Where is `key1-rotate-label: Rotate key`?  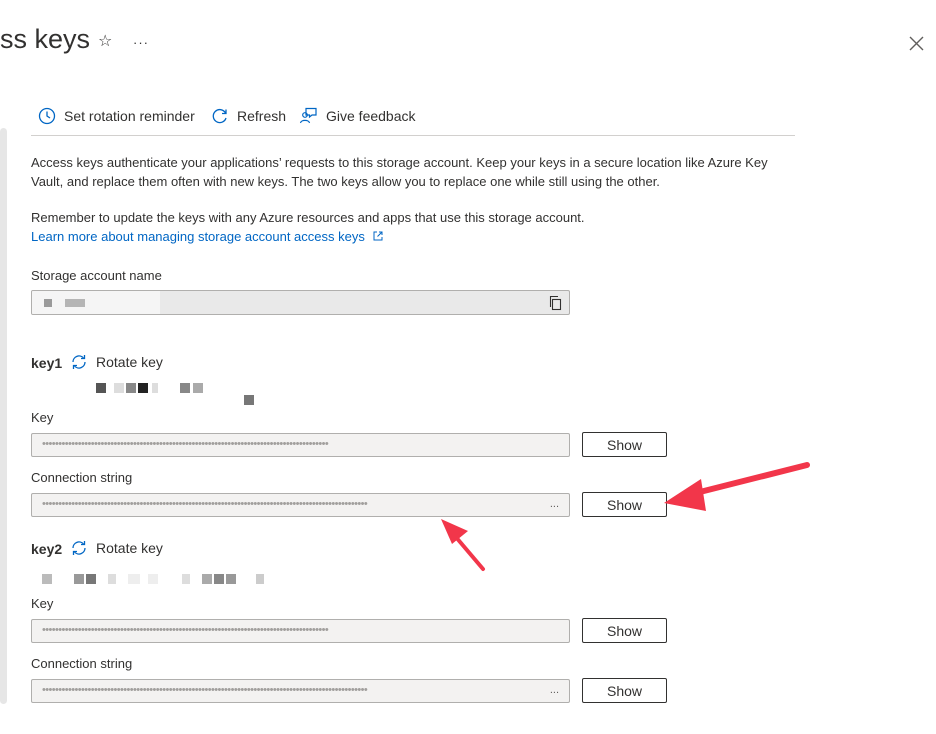
key1-rotate-label: Rotate key is located at coordinates (129, 362).